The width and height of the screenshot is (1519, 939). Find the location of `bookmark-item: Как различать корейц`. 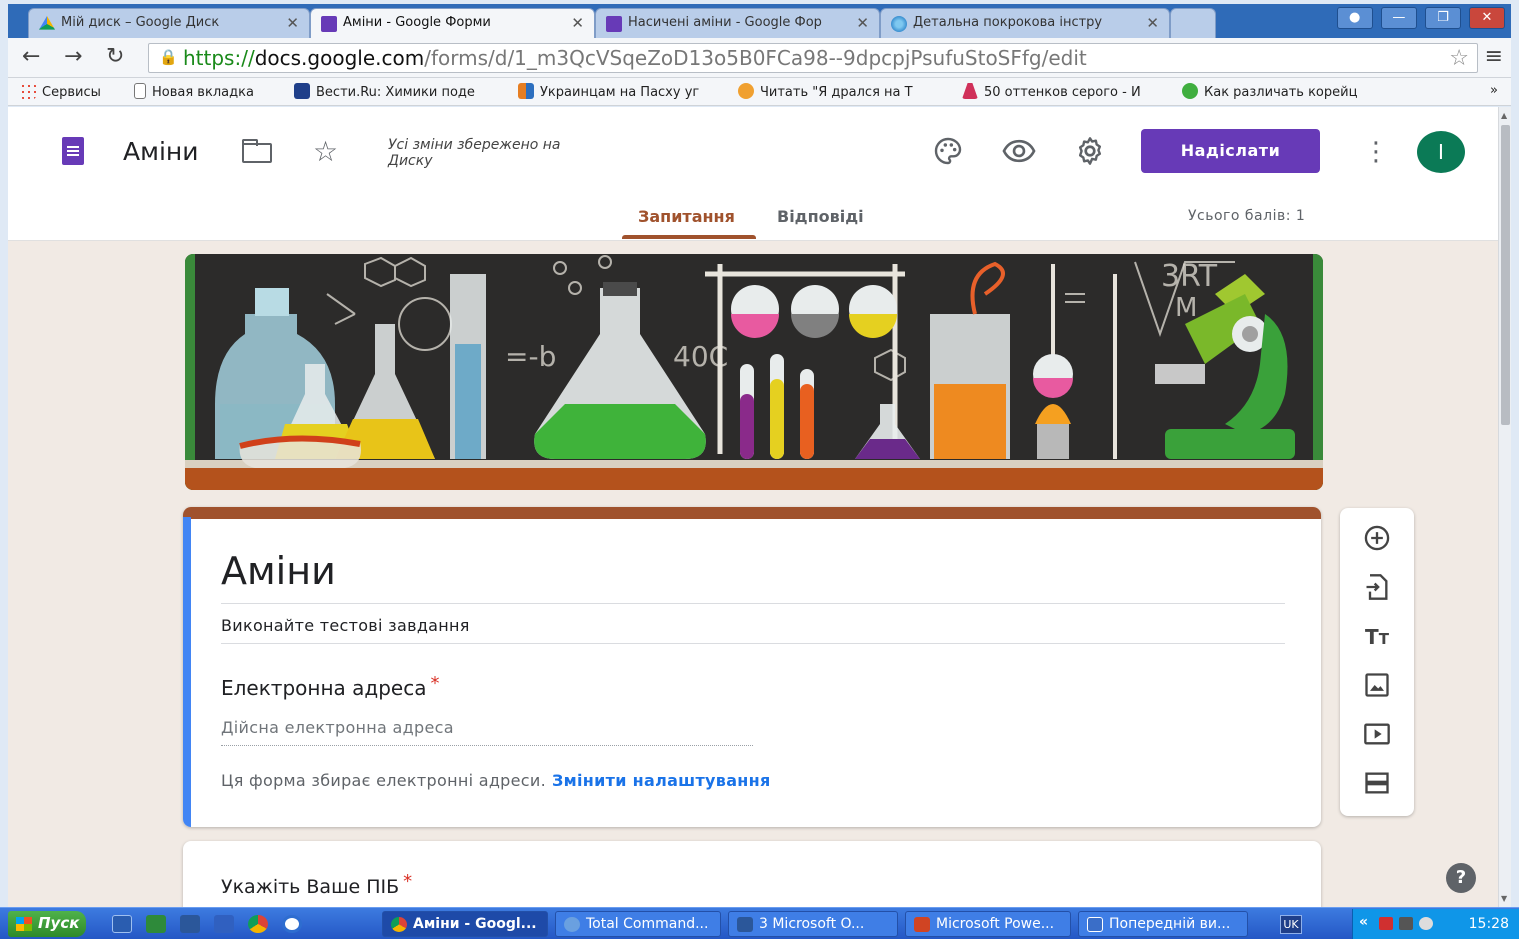

bookmark-item: Как различать корейц is located at coordinates (1287, 91).